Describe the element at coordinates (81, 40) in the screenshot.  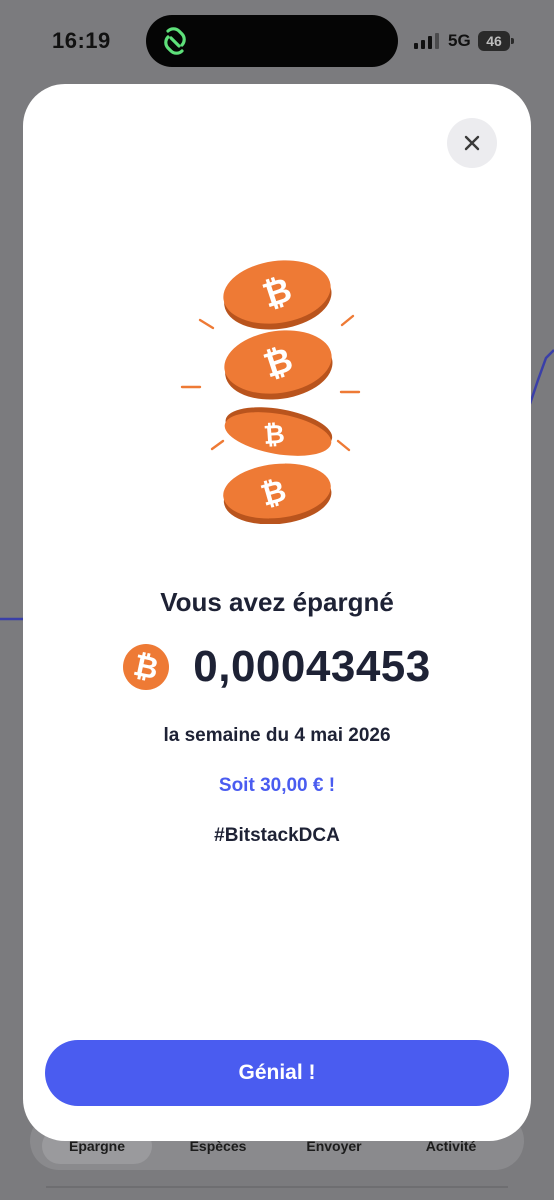
I see `status-time: 16:19` at that location.